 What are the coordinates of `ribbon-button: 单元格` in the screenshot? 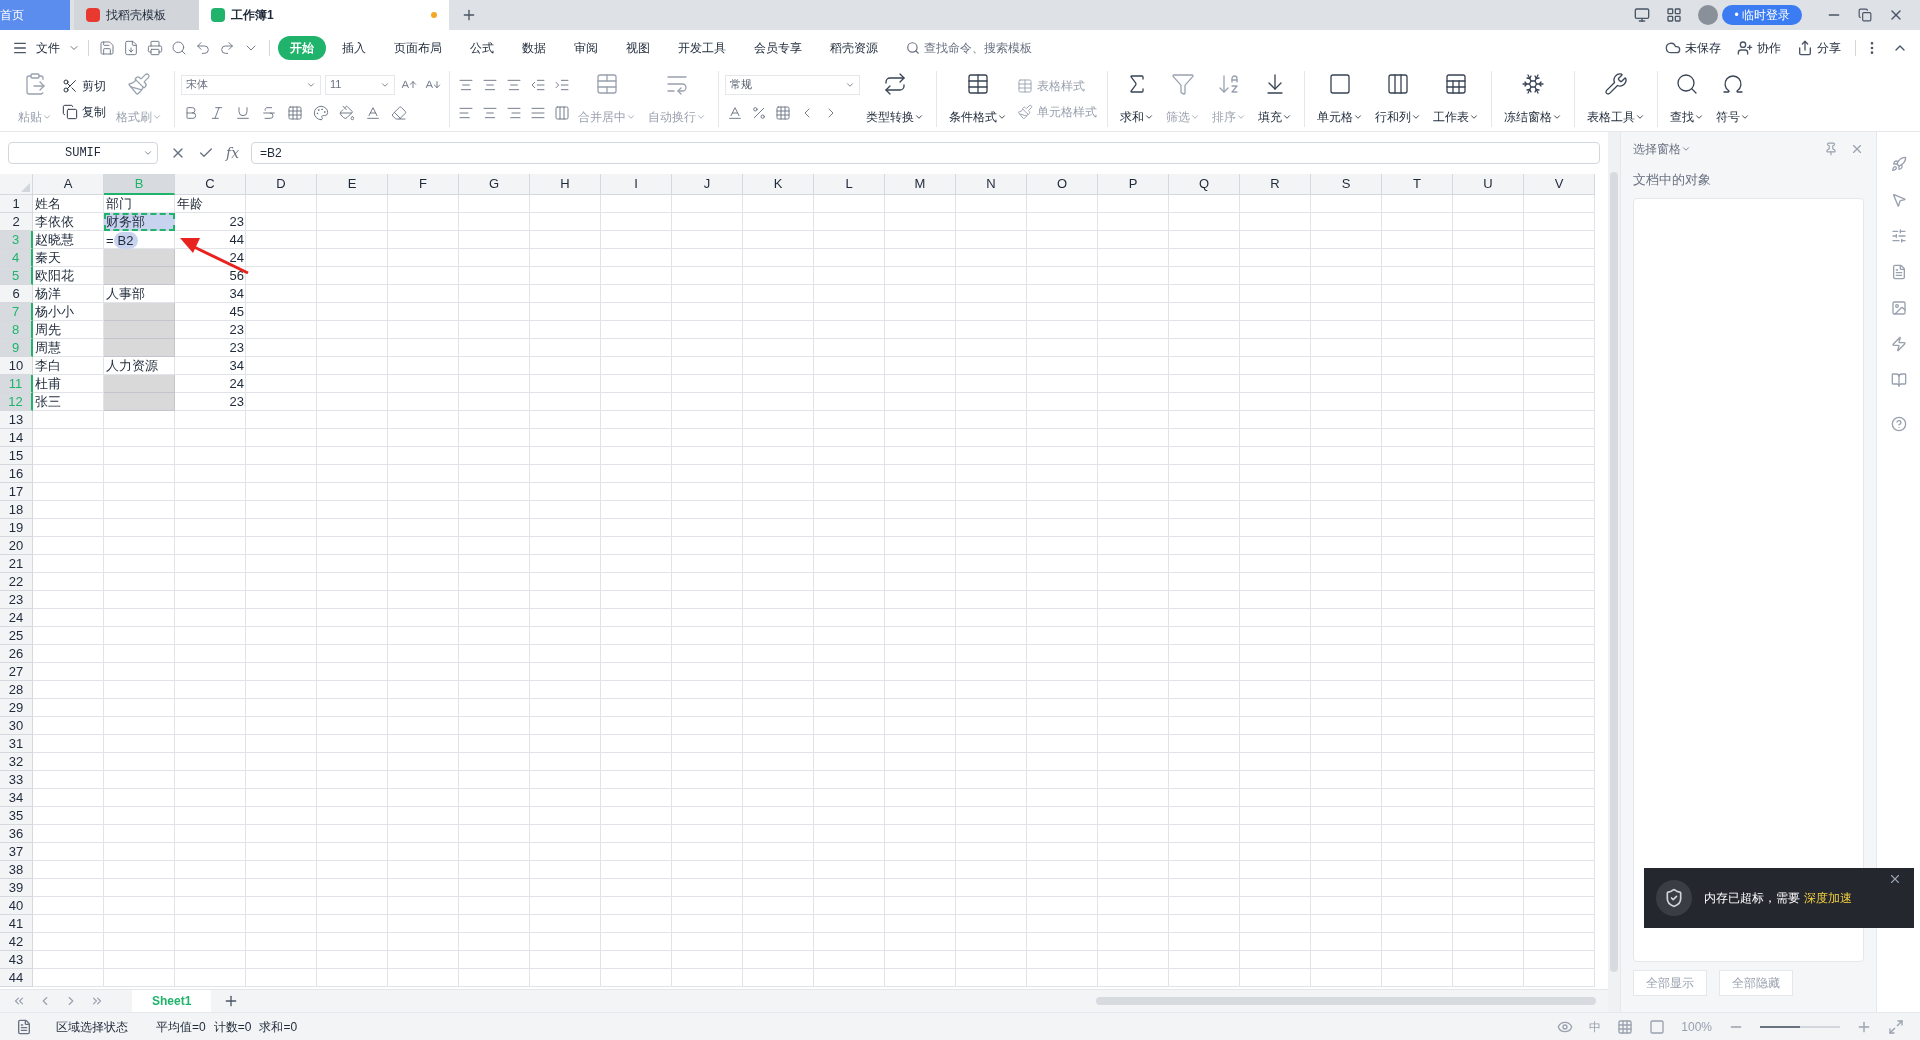 It's located at (1340, 98).